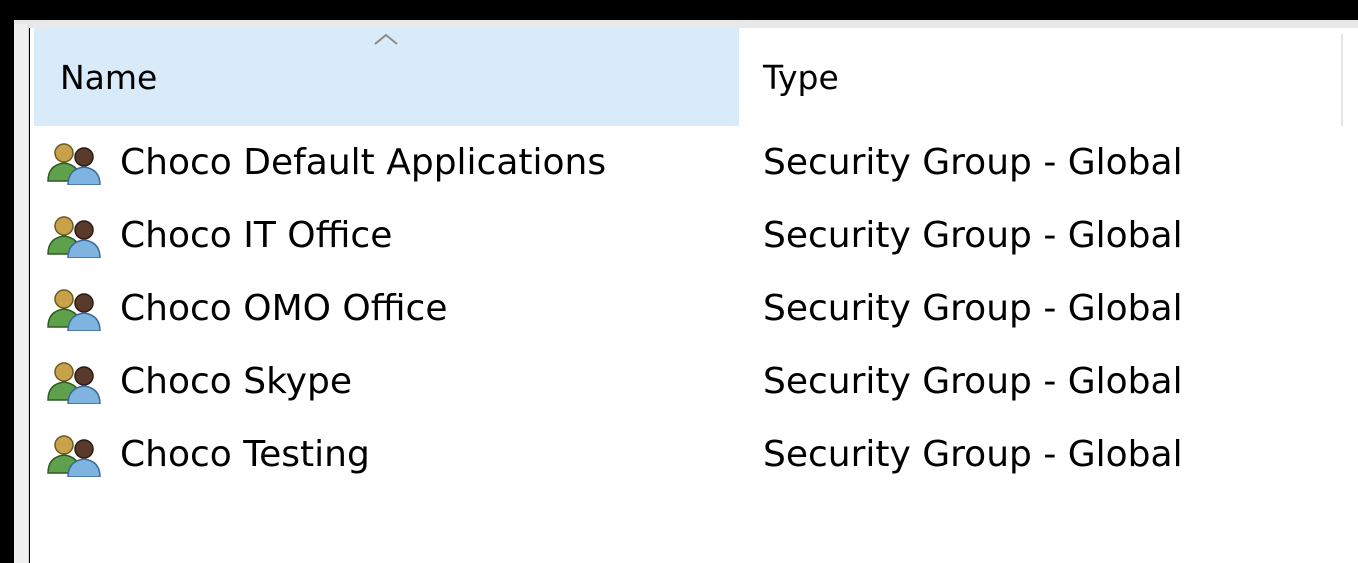 This screenshot has height=563, width=1358. What do you see at coordinates (694, 454) in the screenshot?
I see `table-row: Choco Testing Security Group - Global` at bounding box center [694, 454].